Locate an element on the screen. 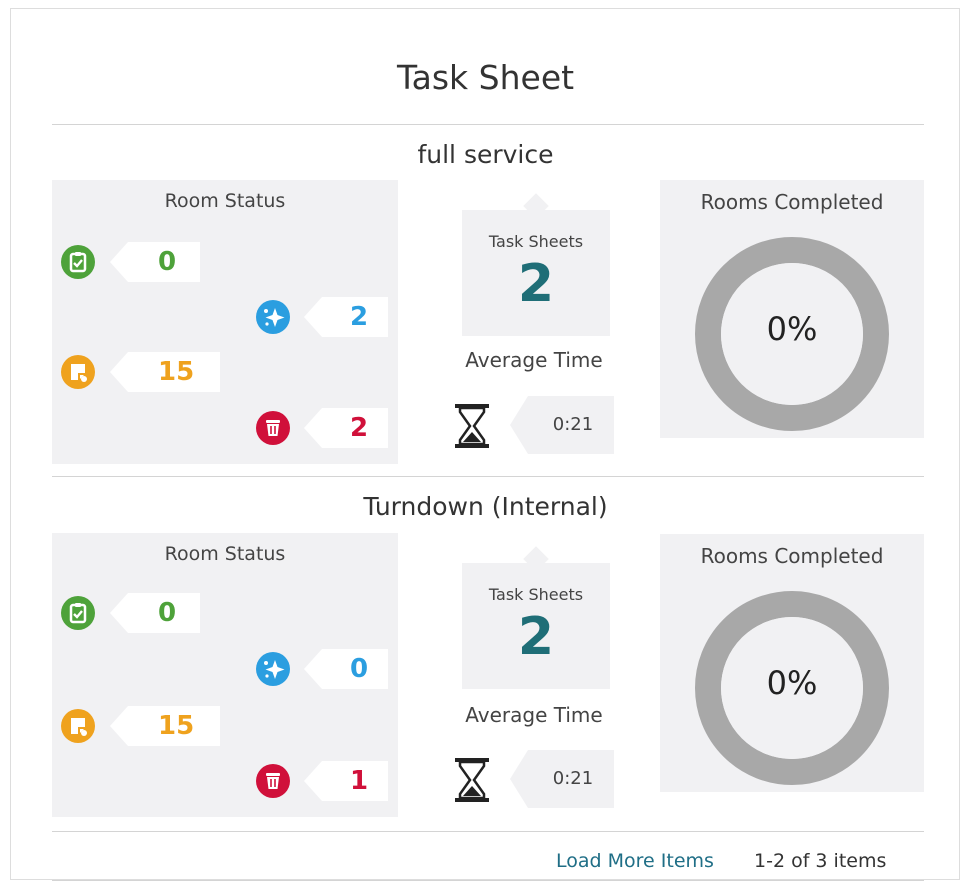 This screenshot has width=971, height=886. out-of-order-count: 1 is located at coordinates (359, 781).